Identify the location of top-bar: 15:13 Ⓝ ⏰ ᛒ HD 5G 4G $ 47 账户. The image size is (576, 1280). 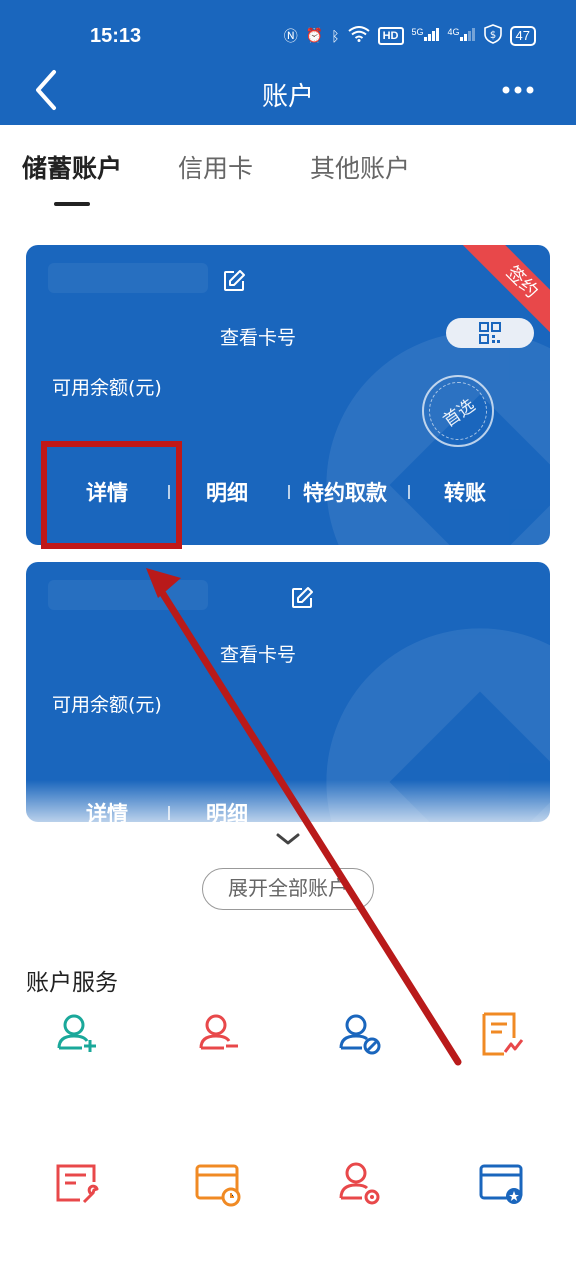
(288, 62).